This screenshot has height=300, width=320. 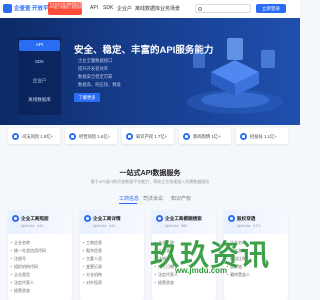 I want to click on document-icon, so click(x=15, y=136).